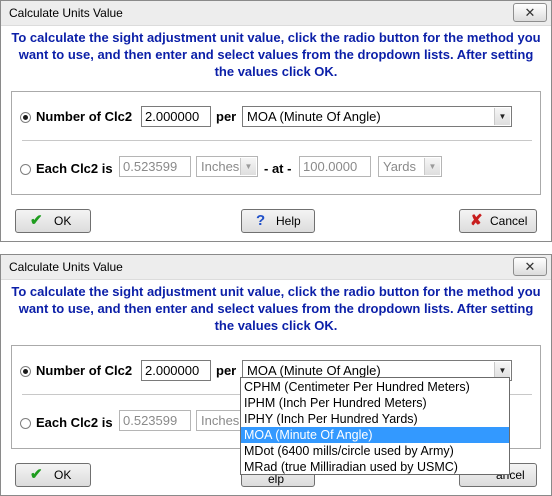 The image size is (552, 496). Describe the element at coordinates (278, 221) in the screenshot. I see `help-button: ? Help` at that location.